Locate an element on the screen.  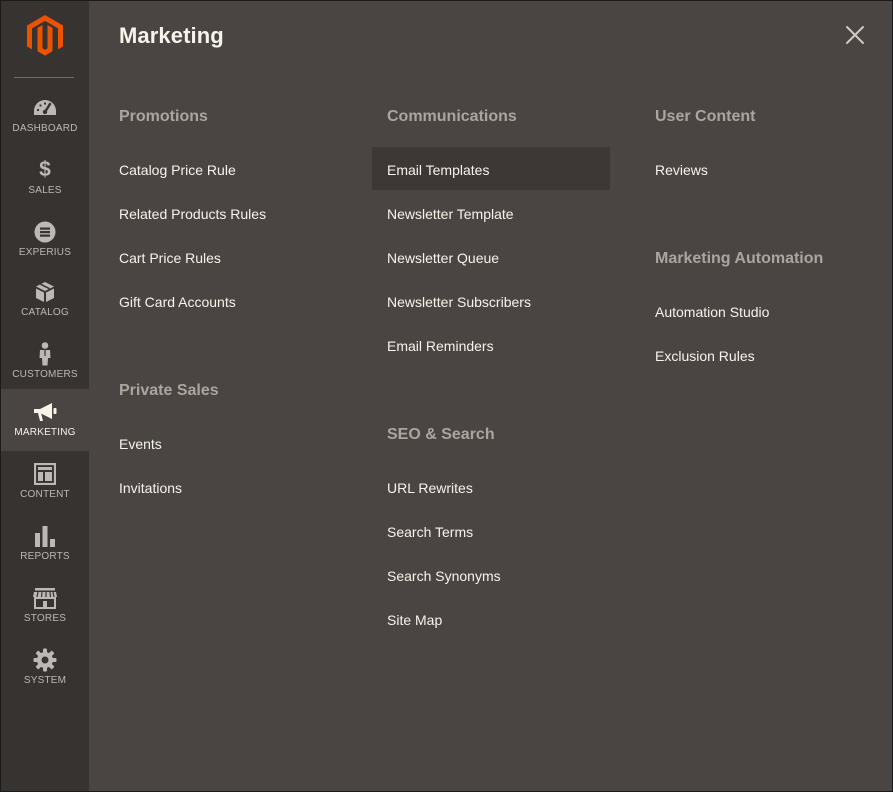
menu-item-automation-studio: Automation Studio is located at coordinates (712, 312).